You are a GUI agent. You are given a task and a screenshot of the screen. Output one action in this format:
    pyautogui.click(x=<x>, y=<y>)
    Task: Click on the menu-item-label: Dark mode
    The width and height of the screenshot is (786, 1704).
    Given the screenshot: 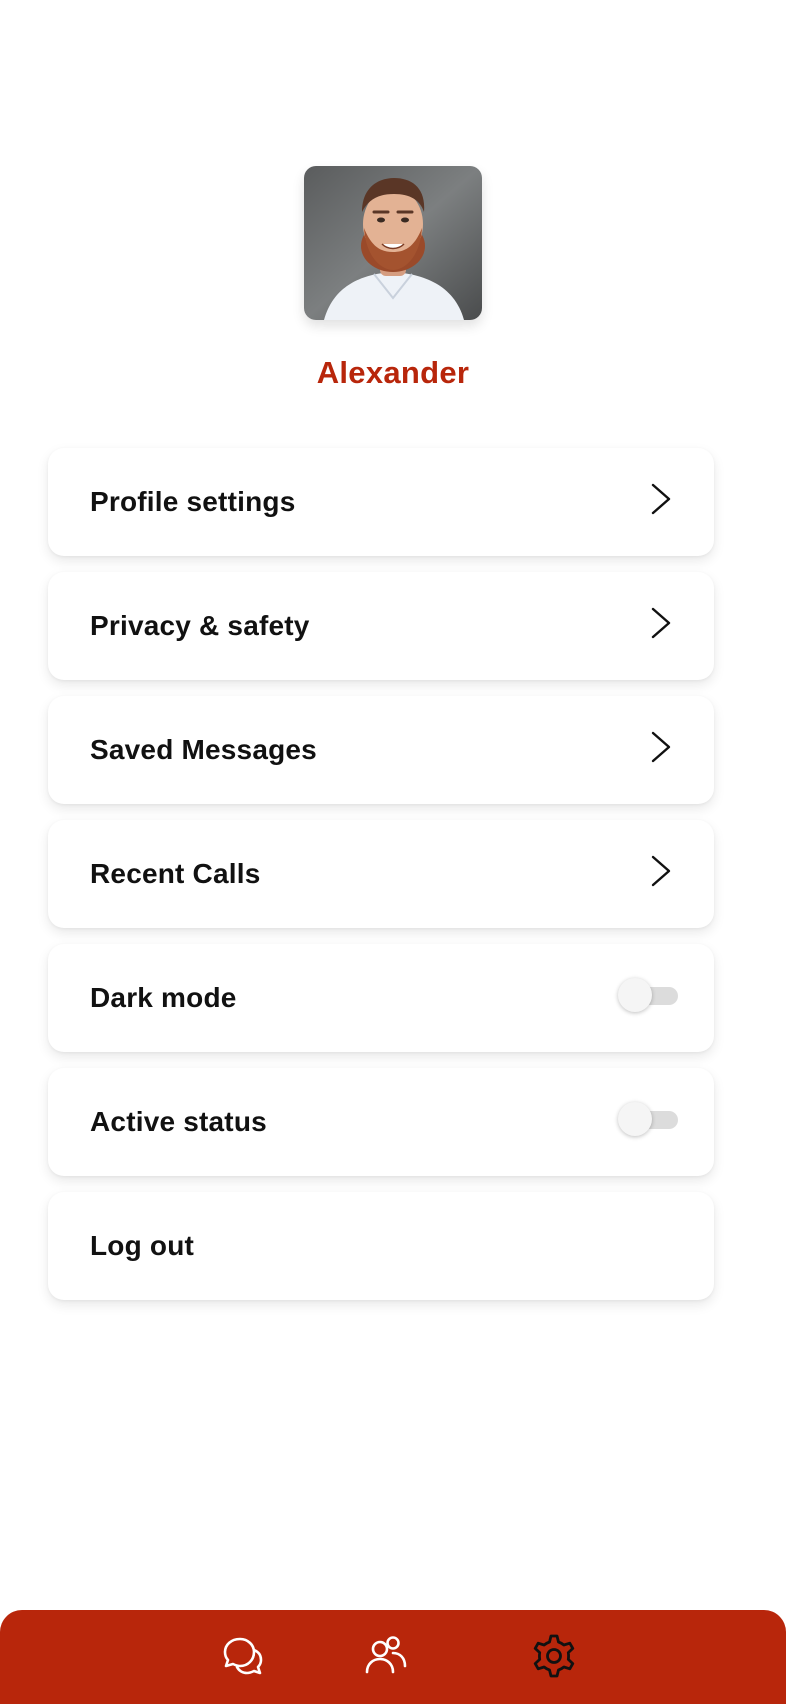 What is the action you would take?
    pyautogui.click(x=163, y=997)
    